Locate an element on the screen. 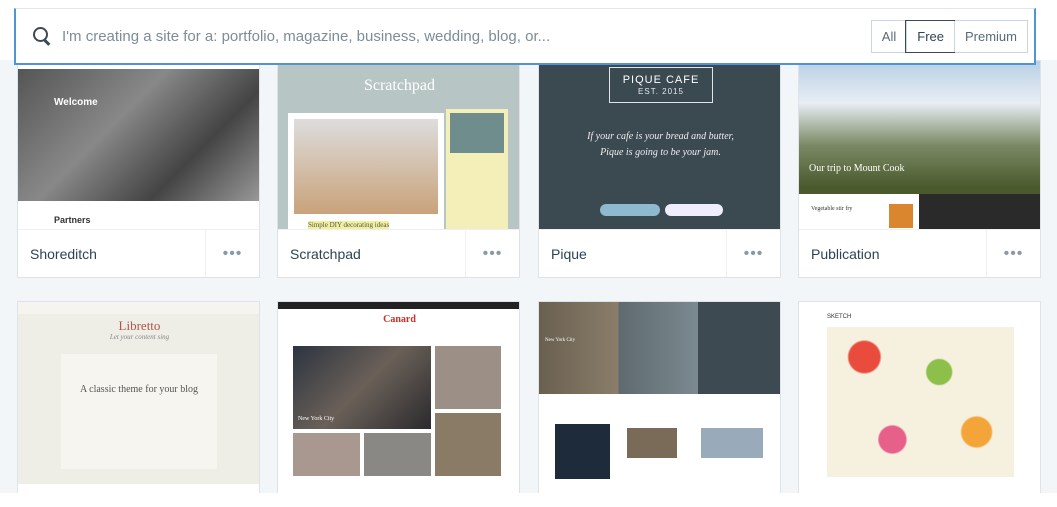  preview-sub: Partners is located at coordinates (72, 220).